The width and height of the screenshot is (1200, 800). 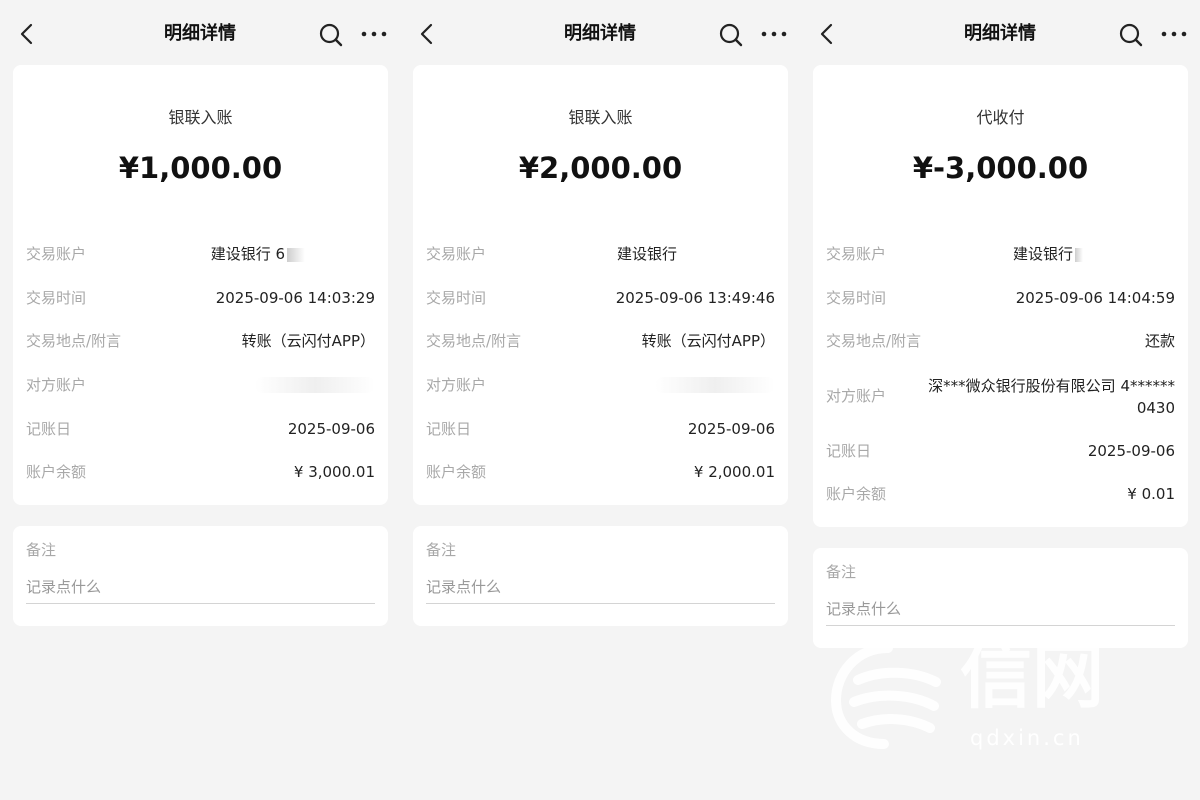 I want to click on watermark-chars: 信网, so click(x=1032, y=676).